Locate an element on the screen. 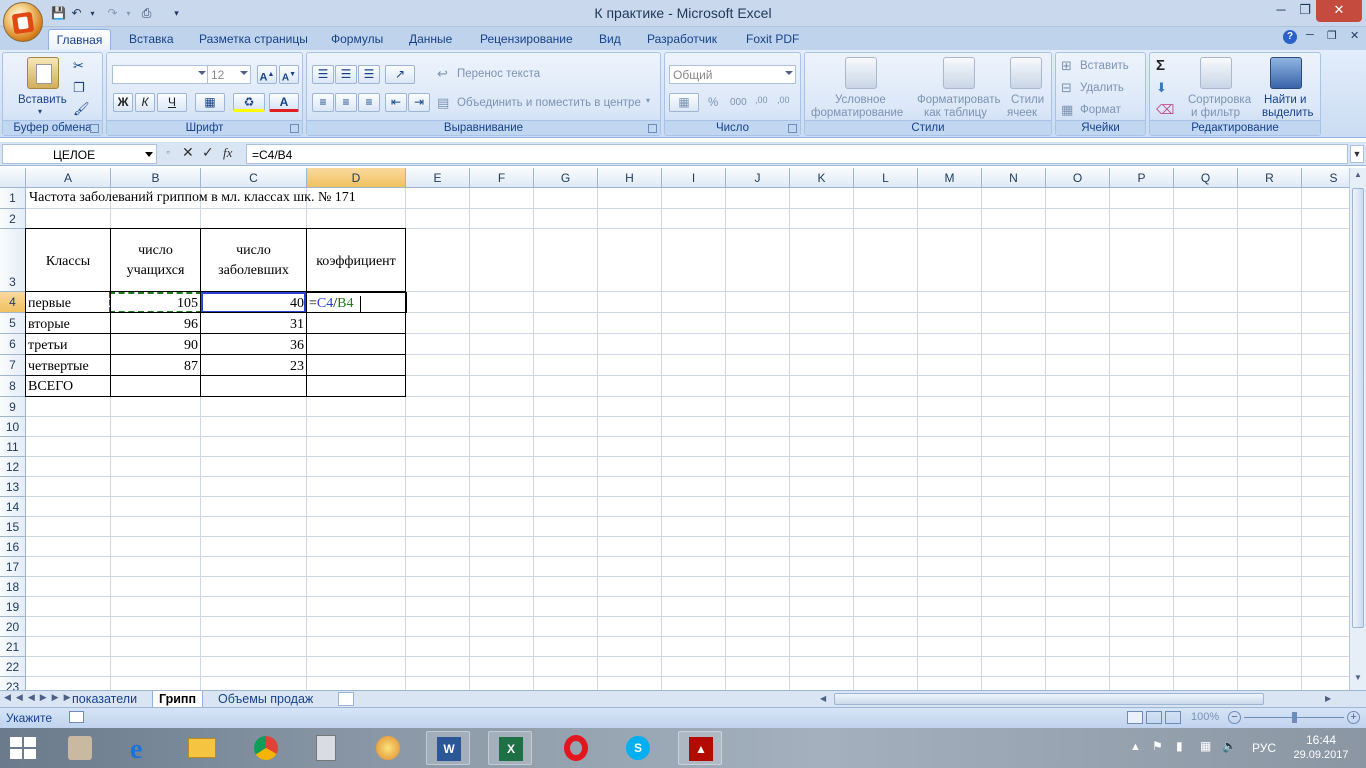  cell-a4: первые is located at coordinates (49, 304).